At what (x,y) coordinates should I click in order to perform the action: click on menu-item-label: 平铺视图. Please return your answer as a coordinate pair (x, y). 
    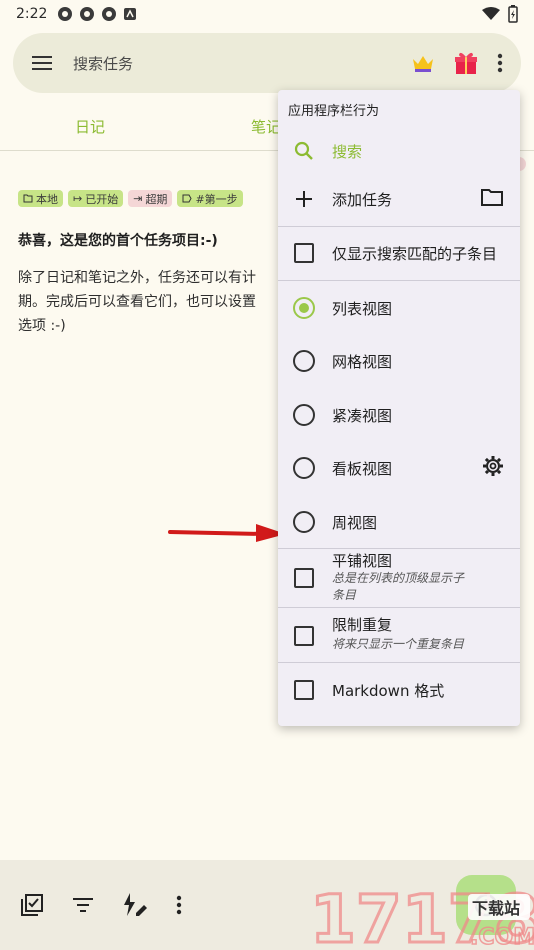
    Looking at the image, I should click on (362, 561).